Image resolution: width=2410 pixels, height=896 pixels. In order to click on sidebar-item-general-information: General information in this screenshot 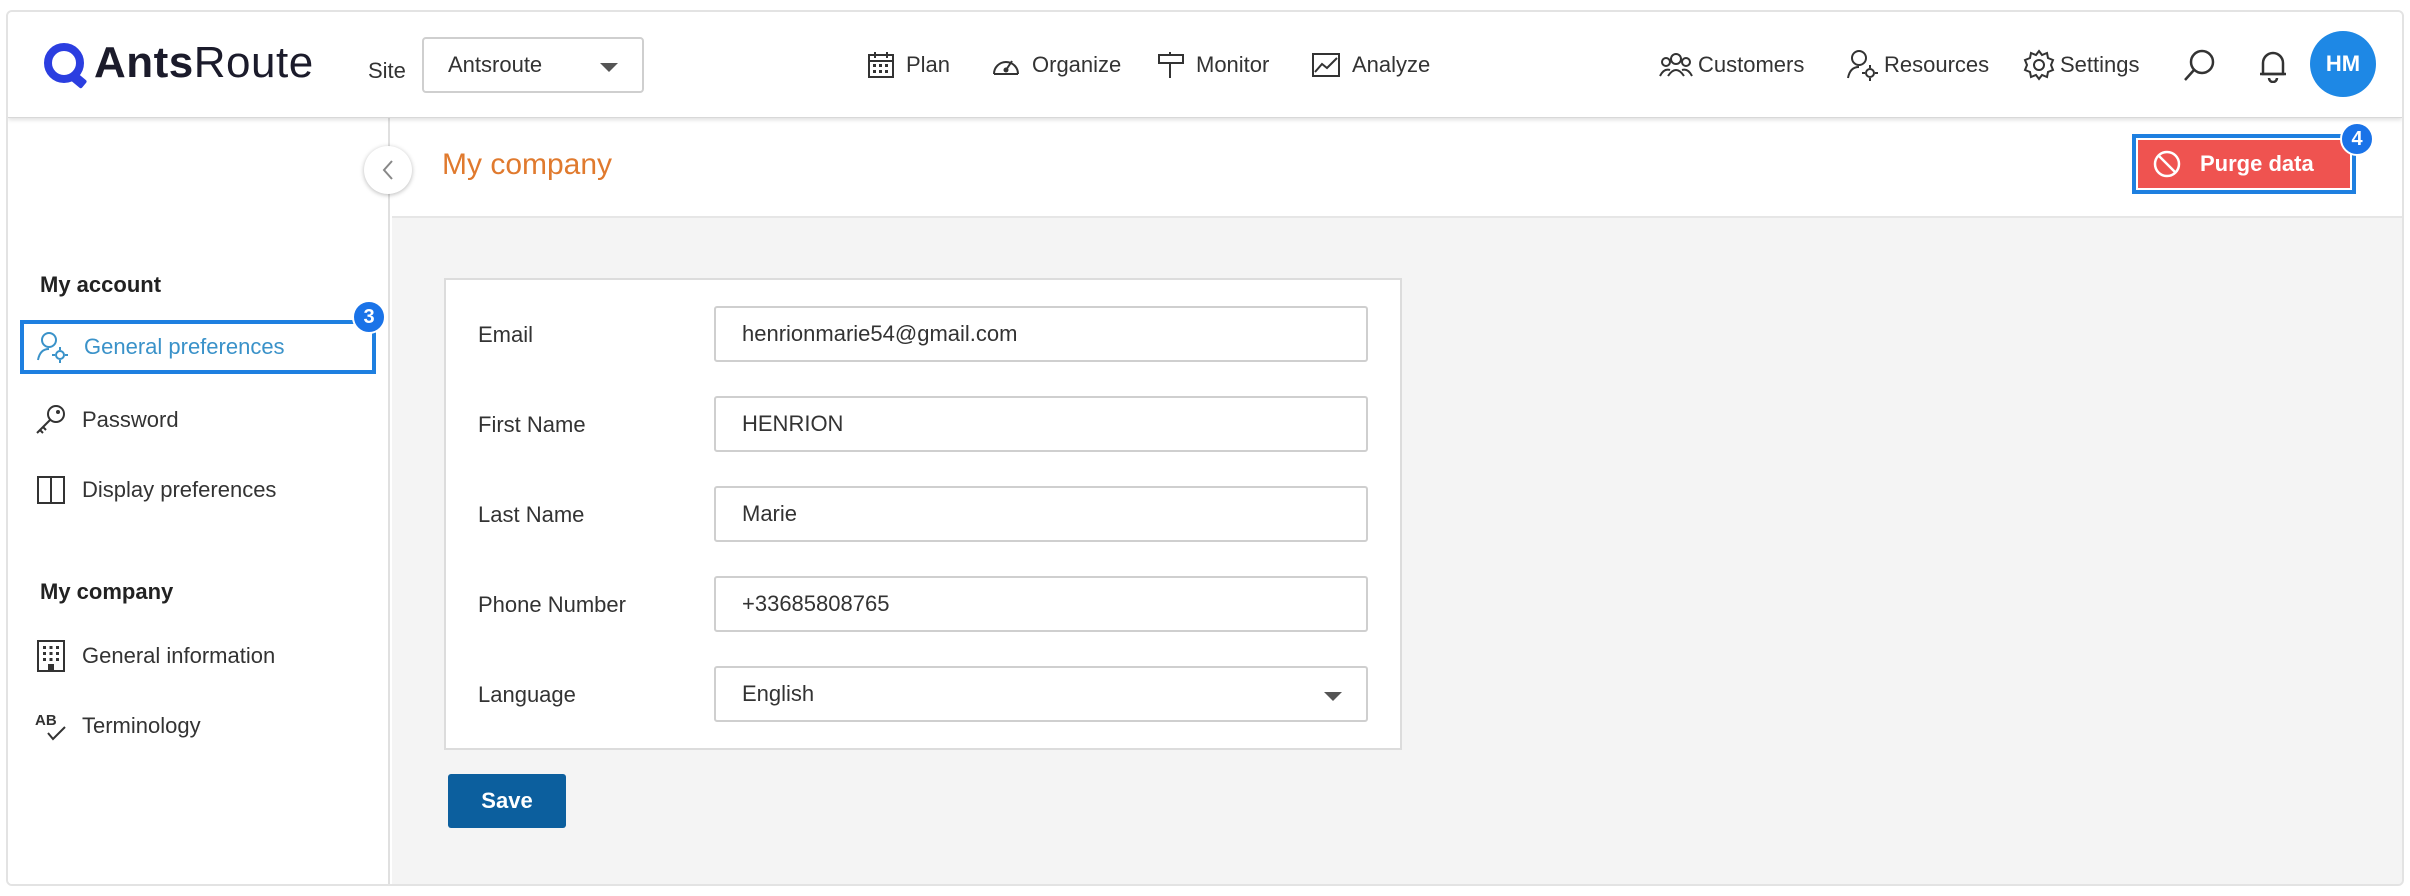, I will do `click(154, 656)`.